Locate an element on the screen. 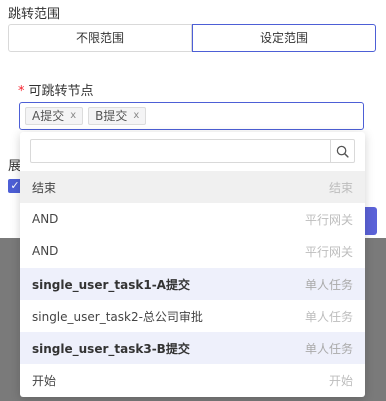 The width and height of the screenshot is (386, 401). search-button is located at coordinates (342, 151).